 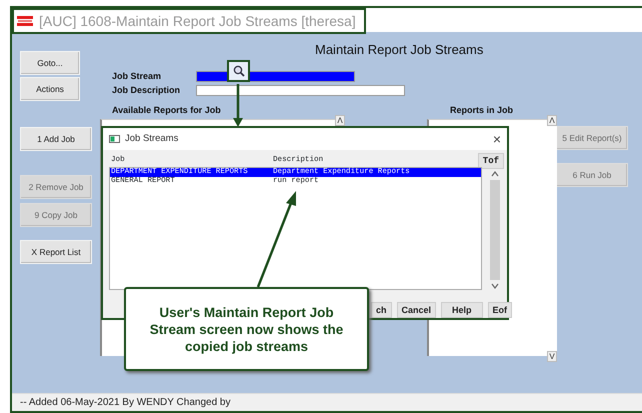 I want to click on field-label: Job Stream, so click(x=136, y=76).